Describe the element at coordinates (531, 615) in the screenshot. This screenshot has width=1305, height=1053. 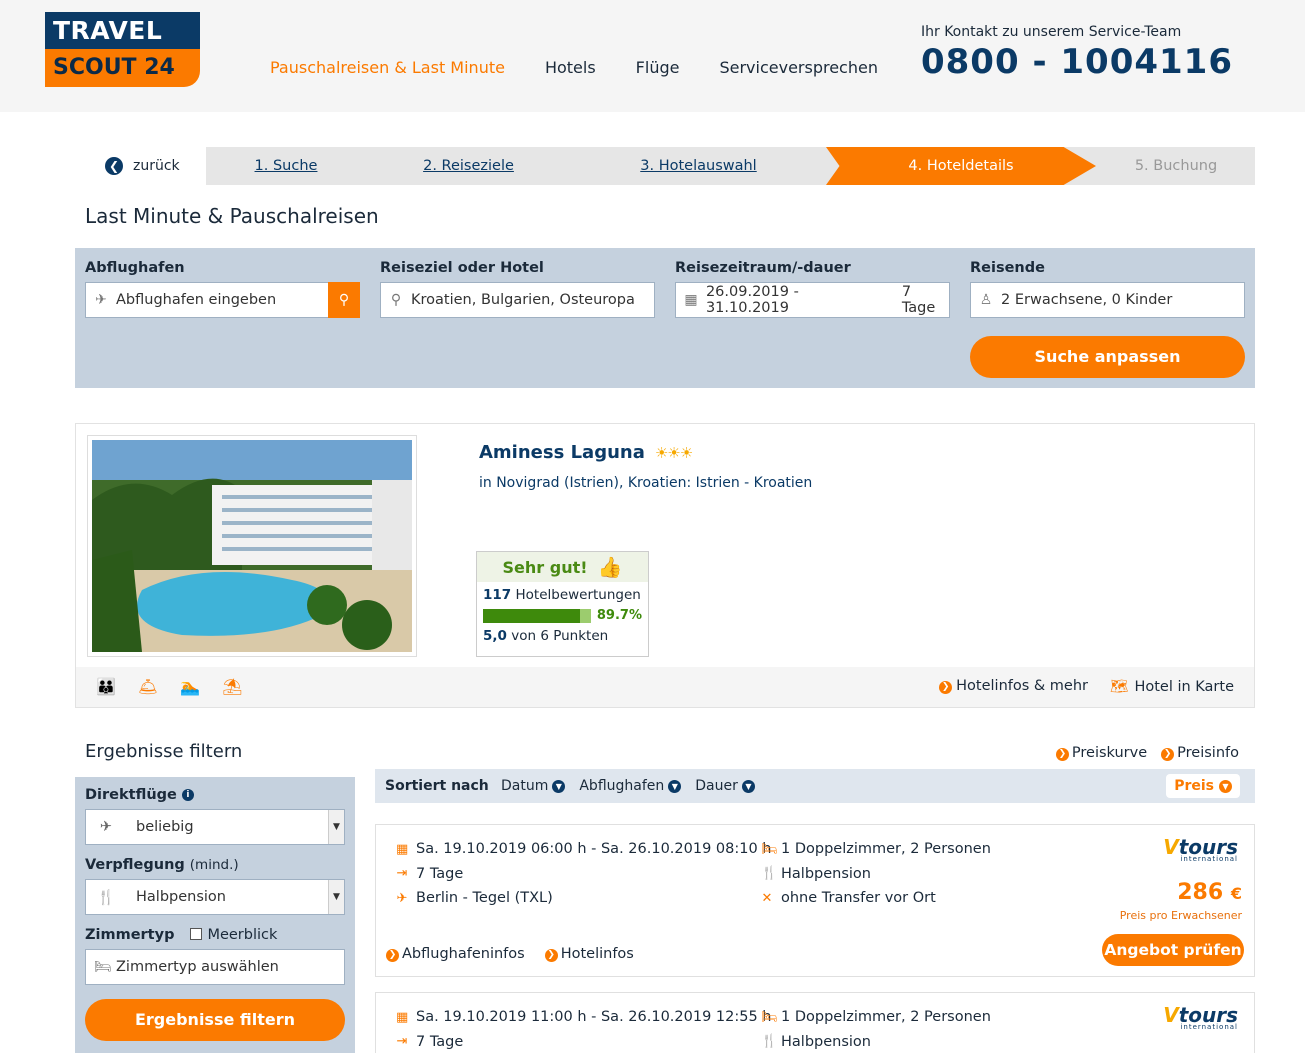
I see `recommend-bar-fill` at that location.